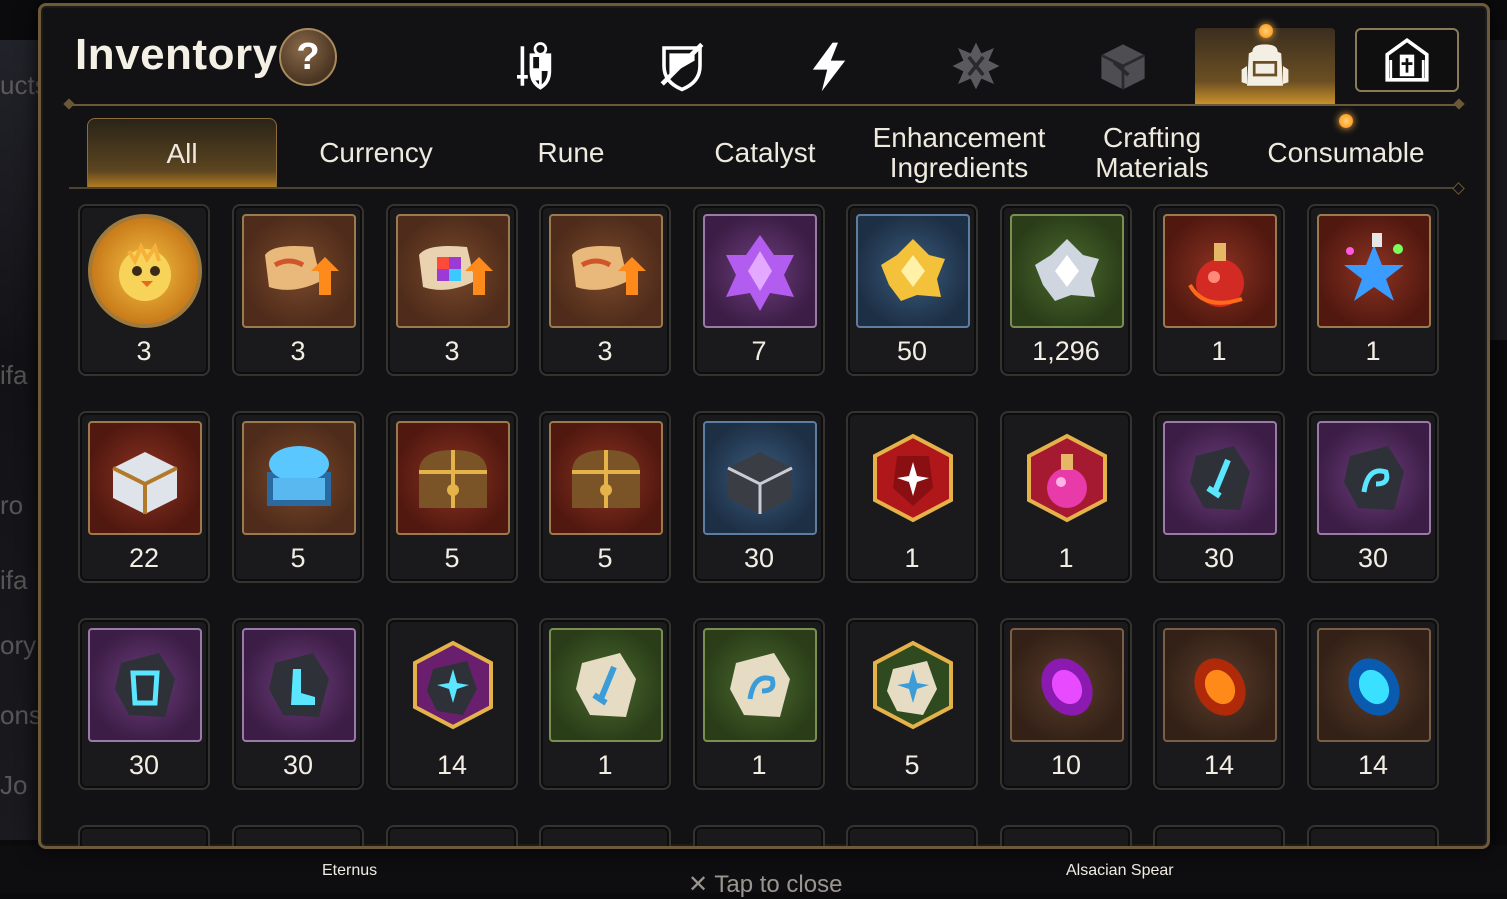 This screenshot has width=1507, height=899. What do you see at coordinates (453, 685) in the screenshot?
I see `star-rune-hex-icon` at bounding box center [453, 685].